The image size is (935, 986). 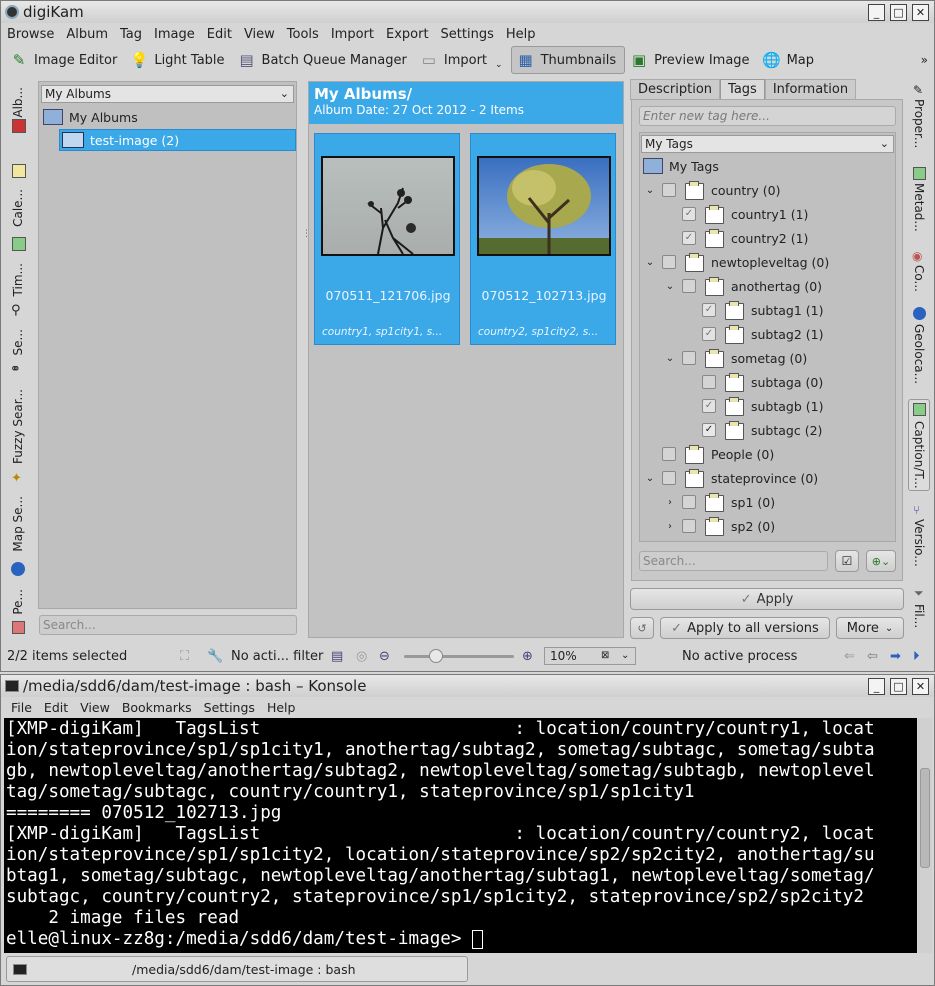 I want to click on scrollbar-thumb, so click(x=925, y=818).